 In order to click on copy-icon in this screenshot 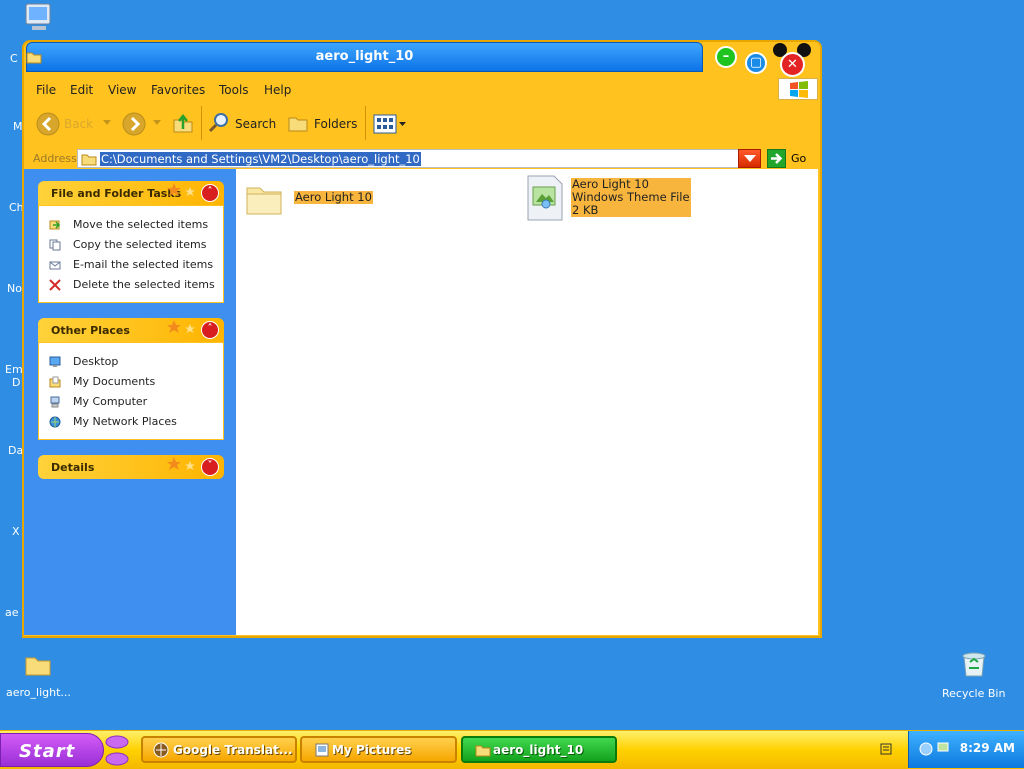, I will do `click(55, 245)`.